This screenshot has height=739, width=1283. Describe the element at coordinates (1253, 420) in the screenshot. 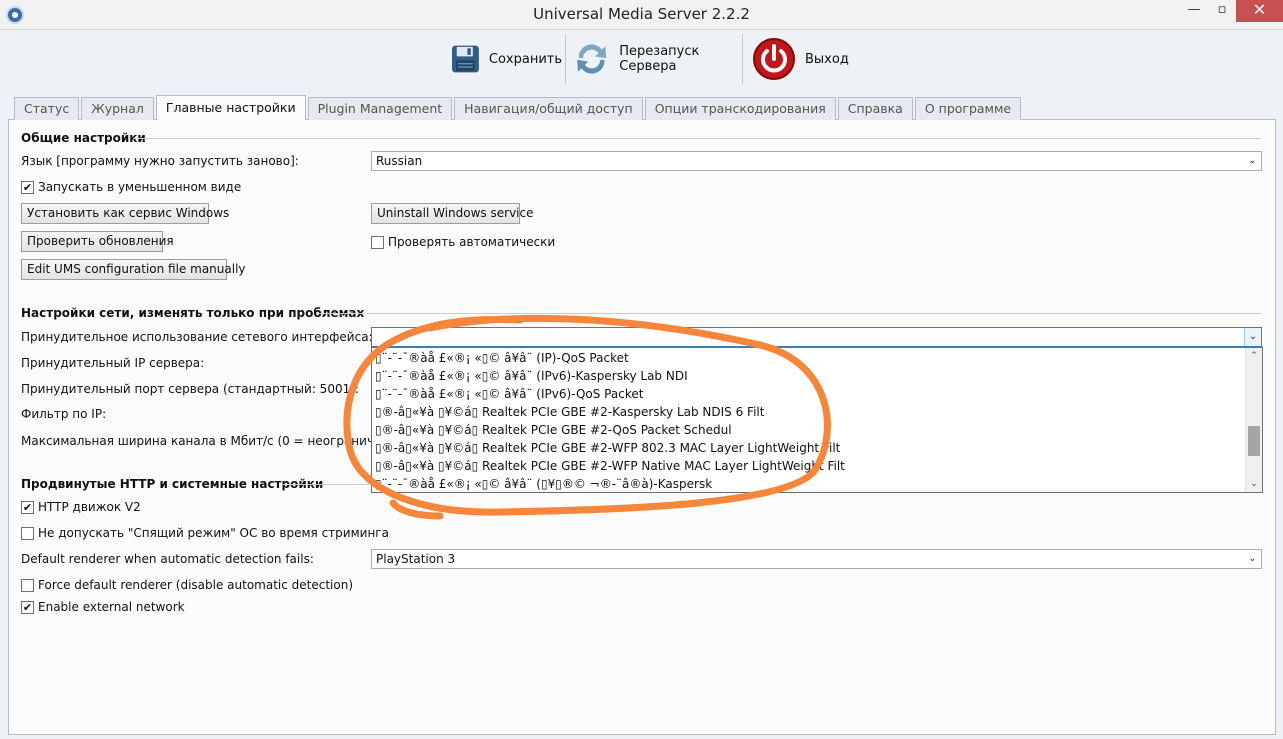

I see `dropdown-scrollbar: ⌃ ⌄` at that location.